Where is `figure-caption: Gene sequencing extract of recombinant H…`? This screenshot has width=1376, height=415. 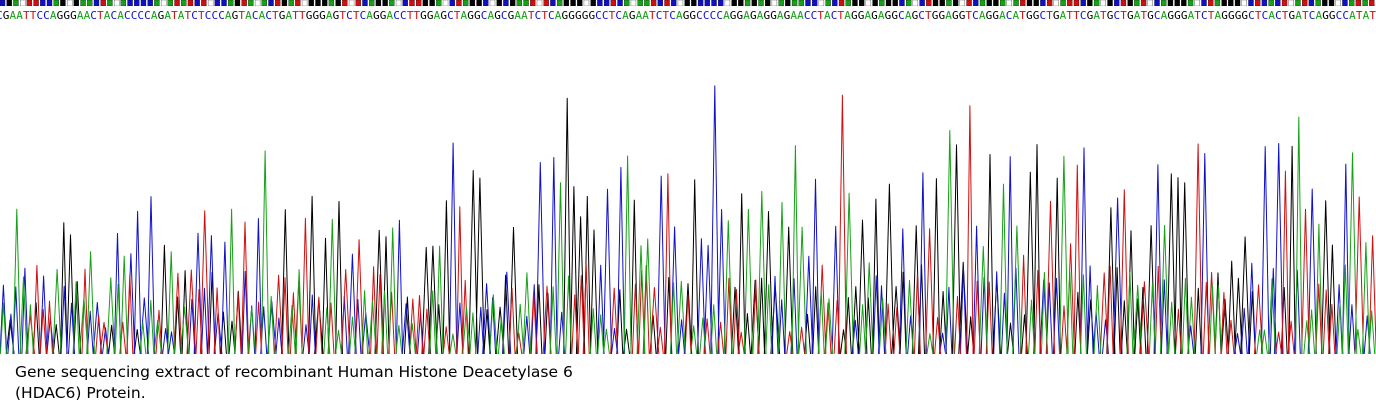
figure-caption: Gene sequencing extract of recombinant H… is located at coordinates (294, 382).